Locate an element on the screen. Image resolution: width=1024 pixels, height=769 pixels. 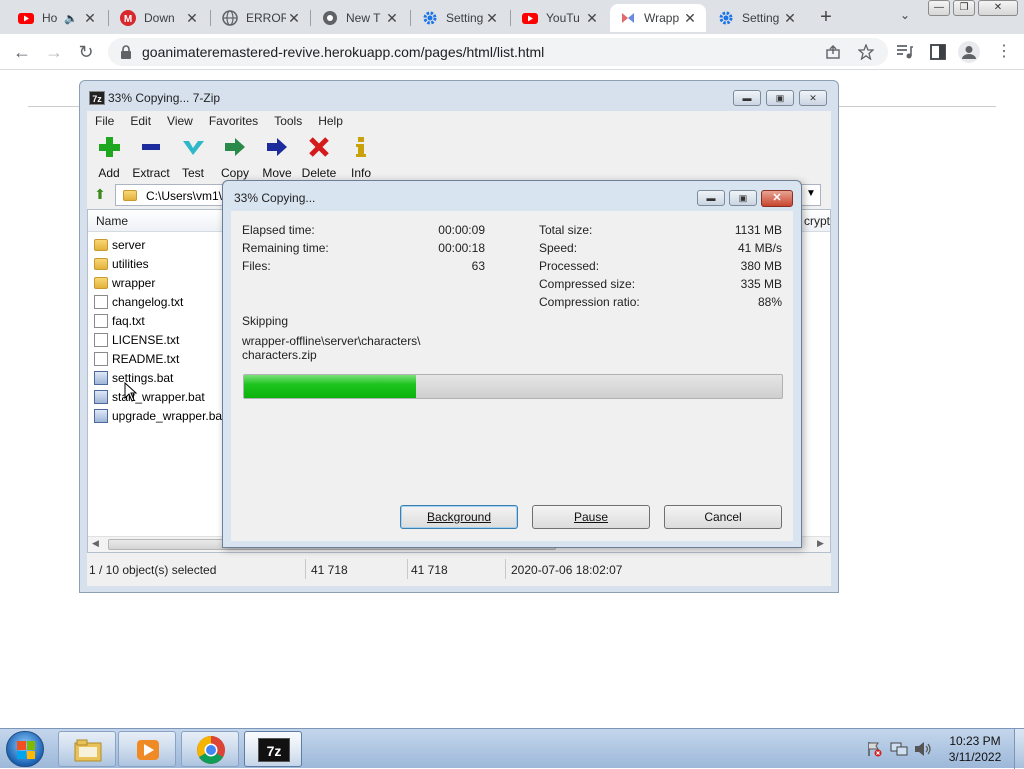
start-button is located at coordinates (25, 749).